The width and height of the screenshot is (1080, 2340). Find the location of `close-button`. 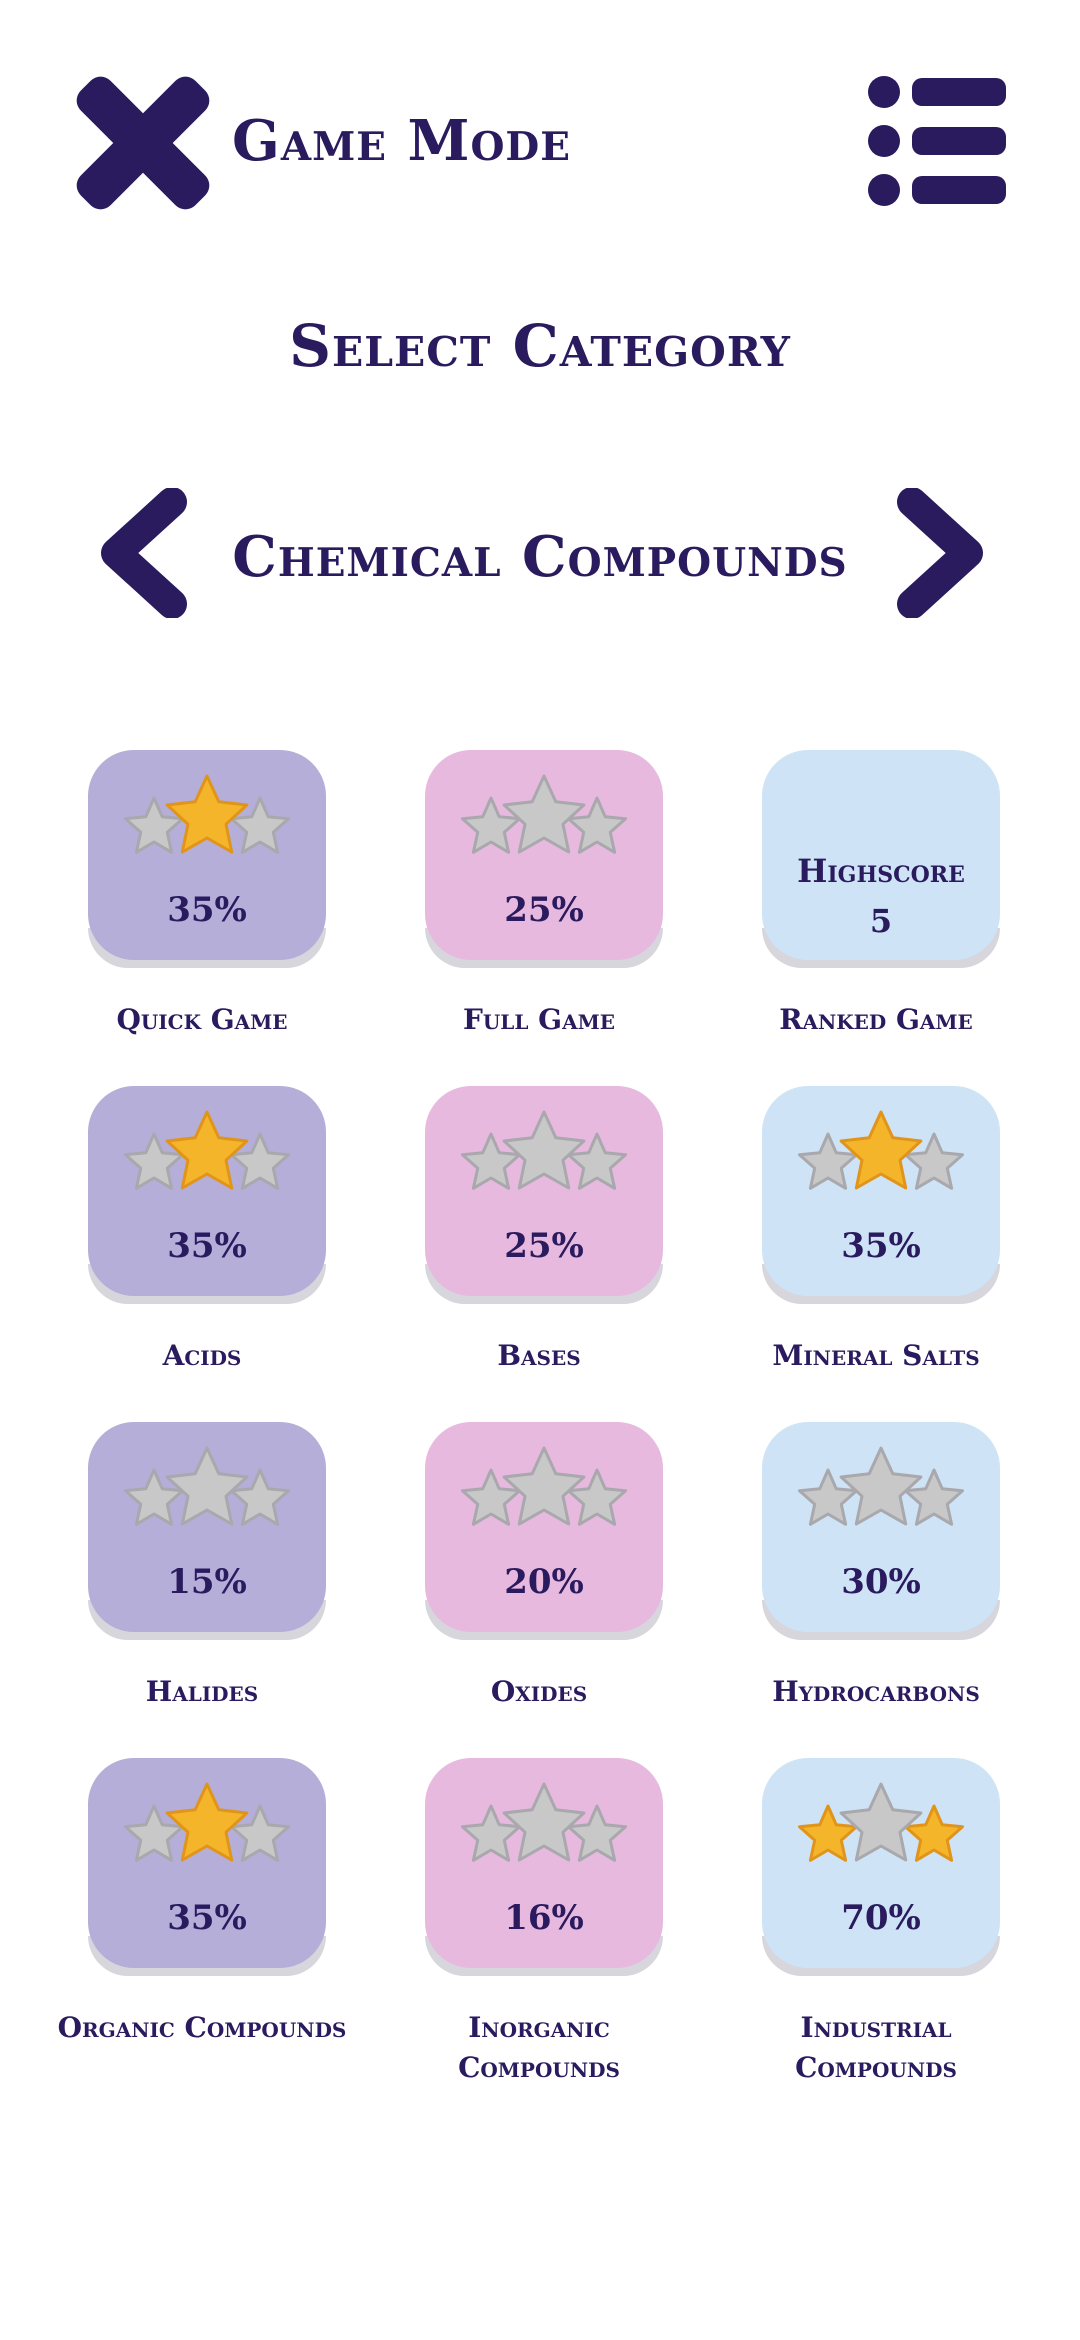

close-button is located at coordinates (143, 143).